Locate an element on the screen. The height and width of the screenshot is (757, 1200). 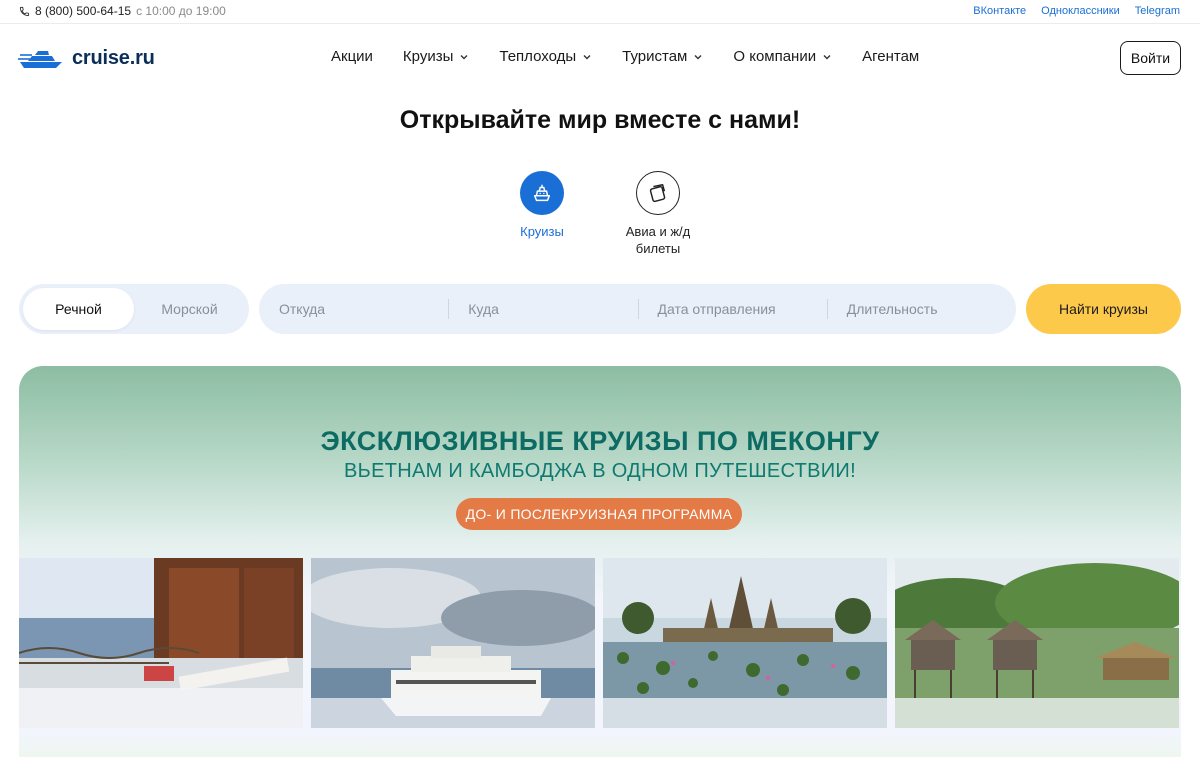
mode-tab-tickets: Авиа и ж/д билеты is located at coordinates (658, 214).